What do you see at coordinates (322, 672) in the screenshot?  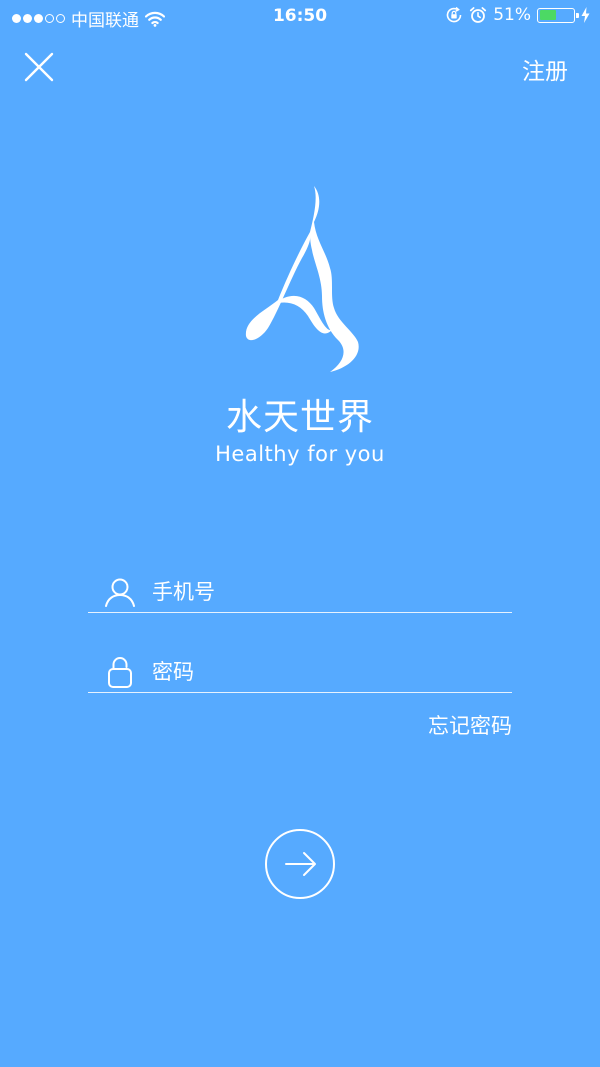 I see `password-input` at bounding box center [322, 672].